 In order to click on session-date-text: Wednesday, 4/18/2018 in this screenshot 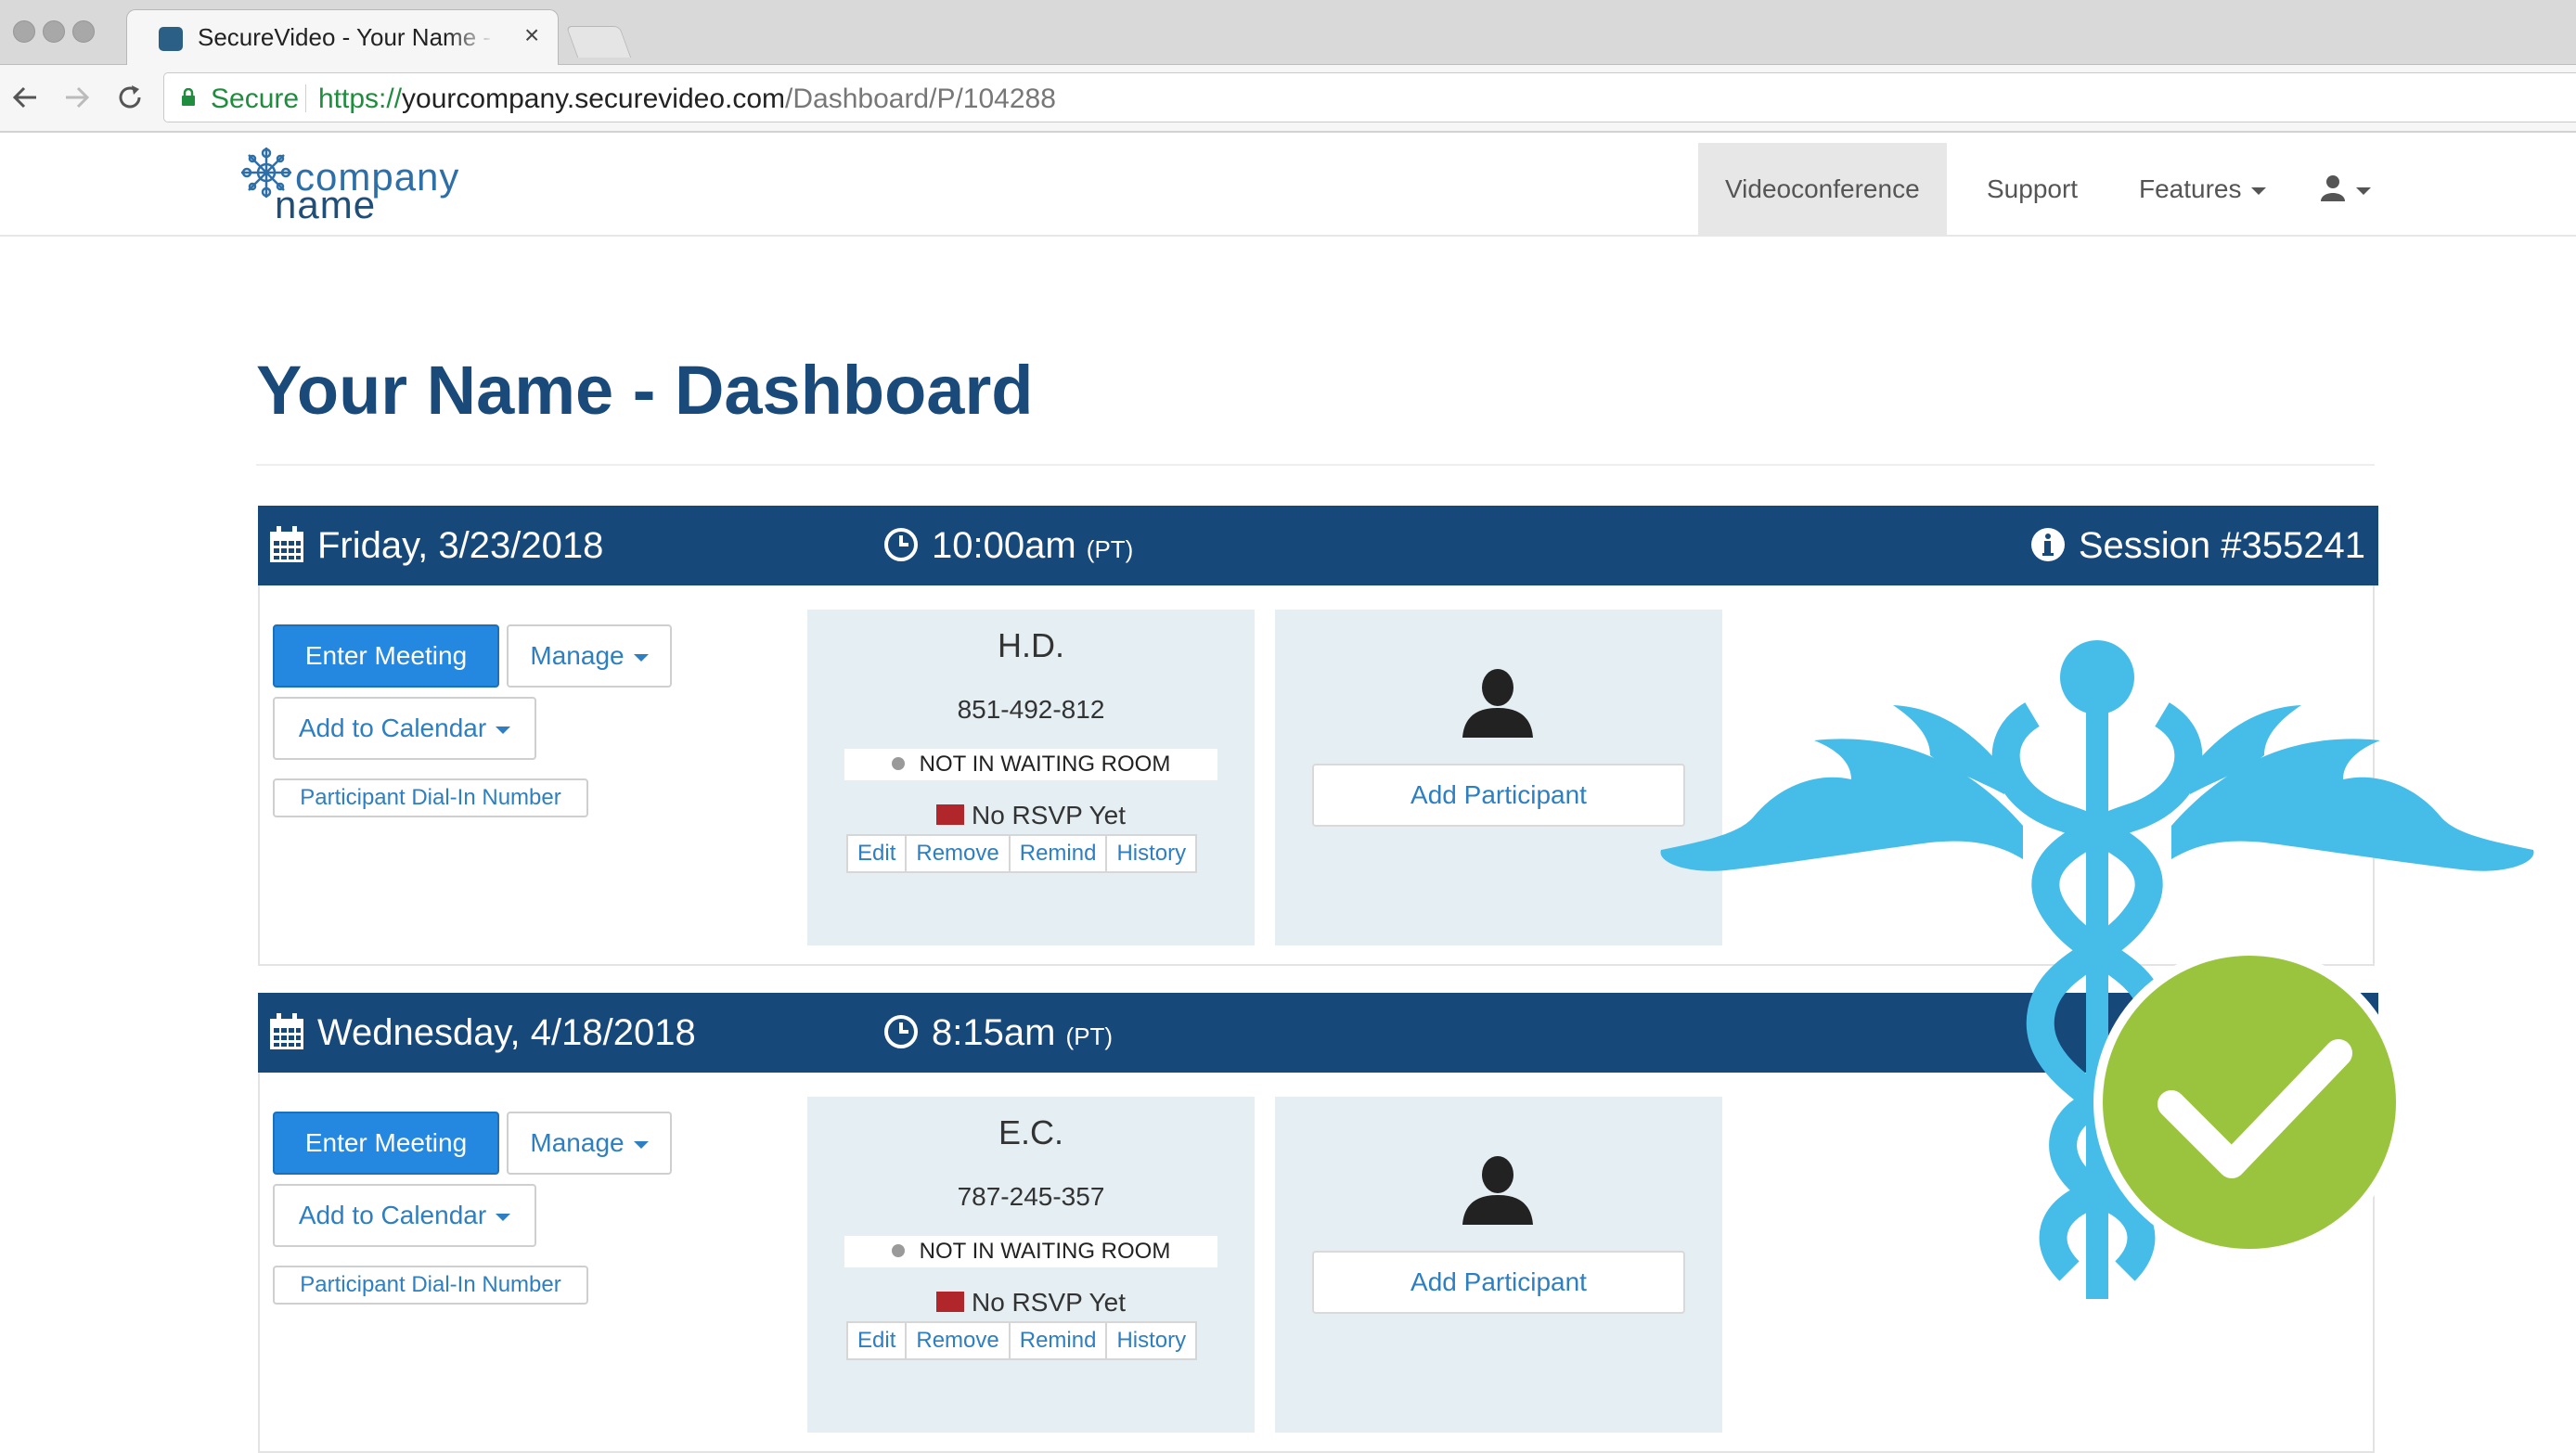, I will do `click(507, 1032)`.